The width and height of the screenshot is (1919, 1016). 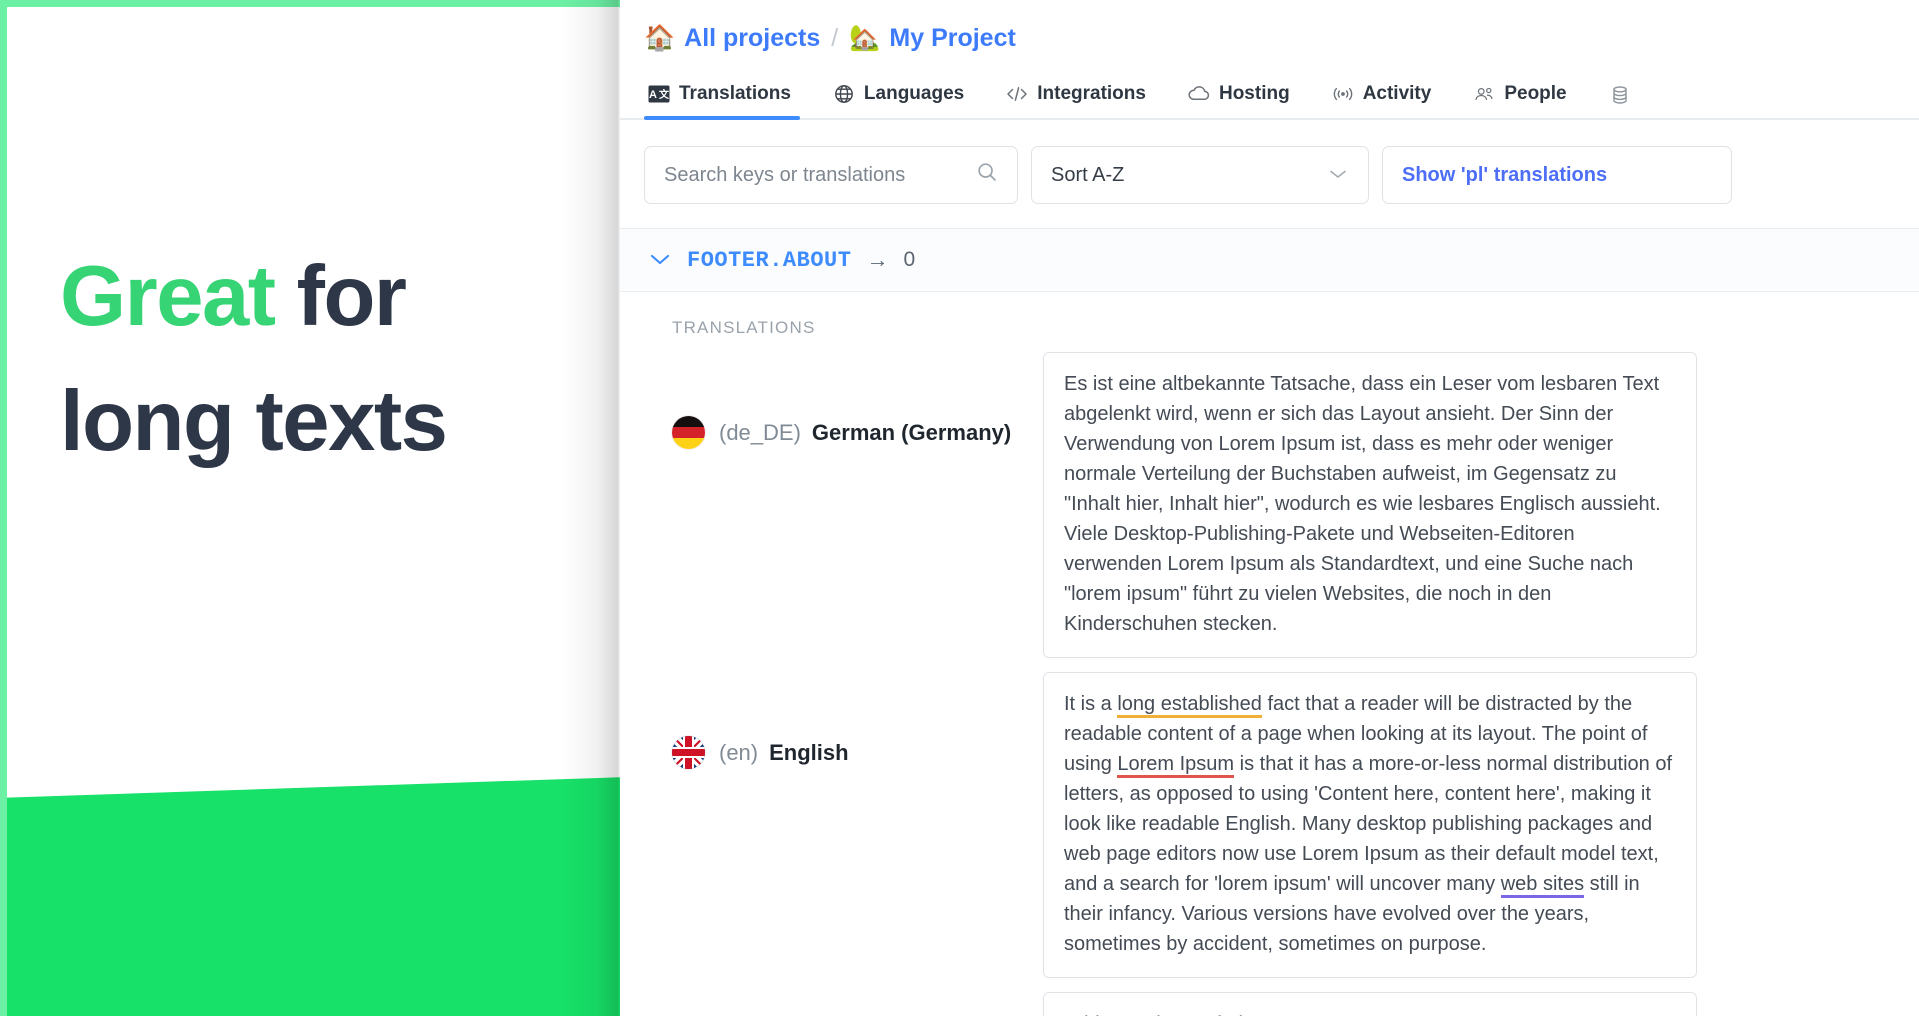 I want to click on tab-activity: Activity, so click(x=1382, y=100).